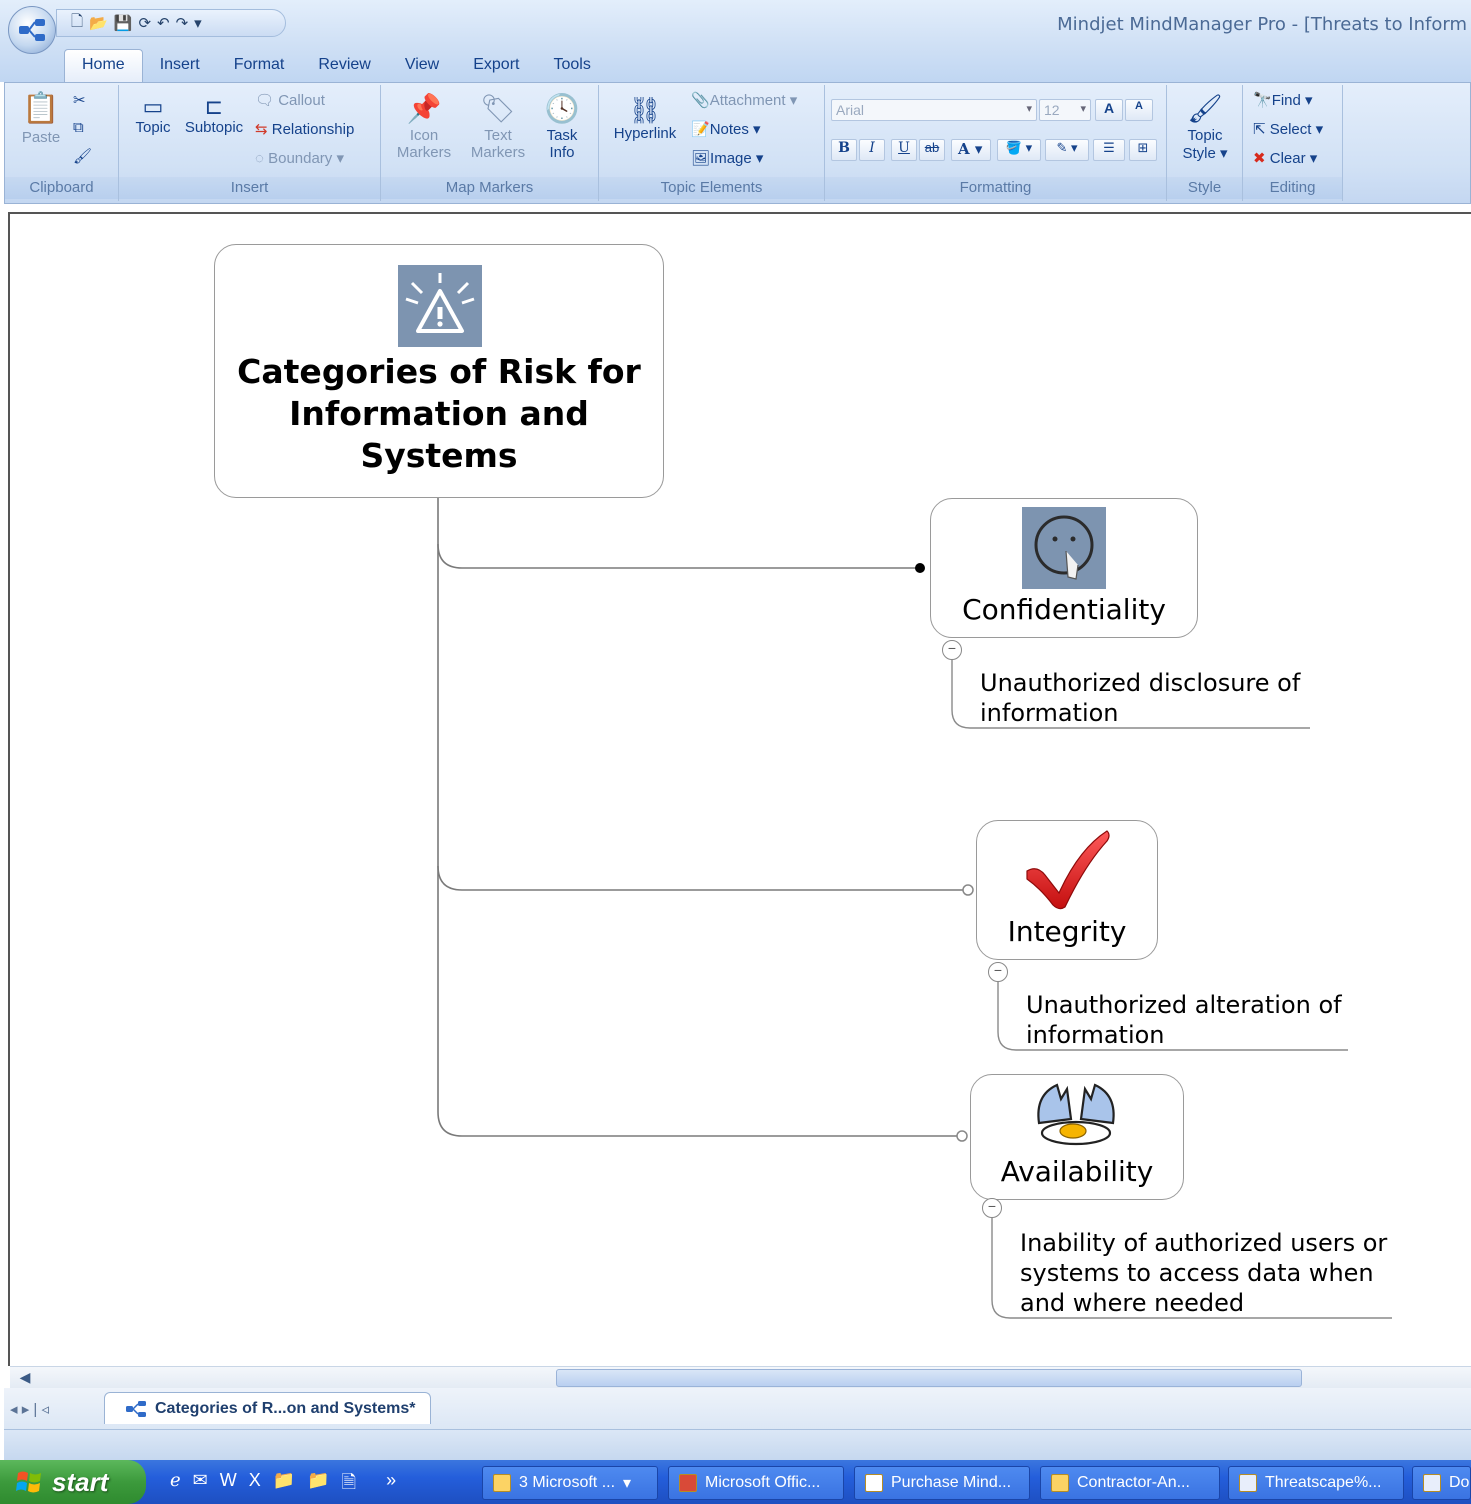 The height and width of the screenshot is (1504, 1471). Describe the element at coordinates (1139, 110) in the screenshot. I see `shrink-font-icon: A` at that location.